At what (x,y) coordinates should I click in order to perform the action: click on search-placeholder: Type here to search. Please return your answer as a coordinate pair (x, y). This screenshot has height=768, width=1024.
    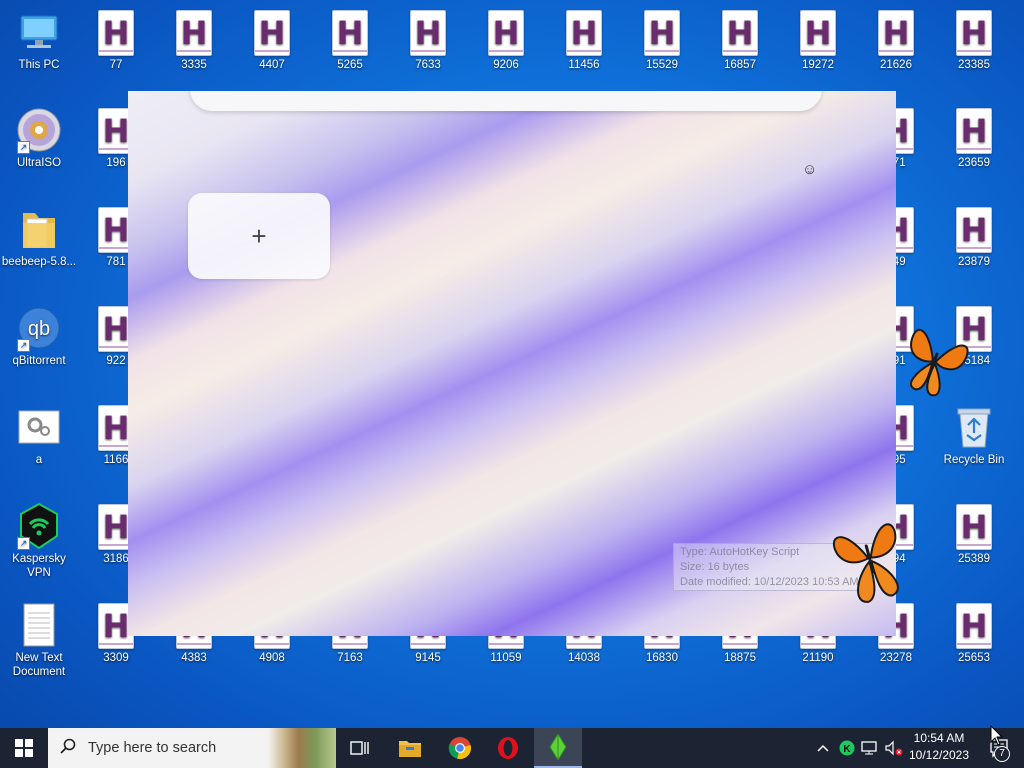
    Looking at the image, I should click on (152, 748).